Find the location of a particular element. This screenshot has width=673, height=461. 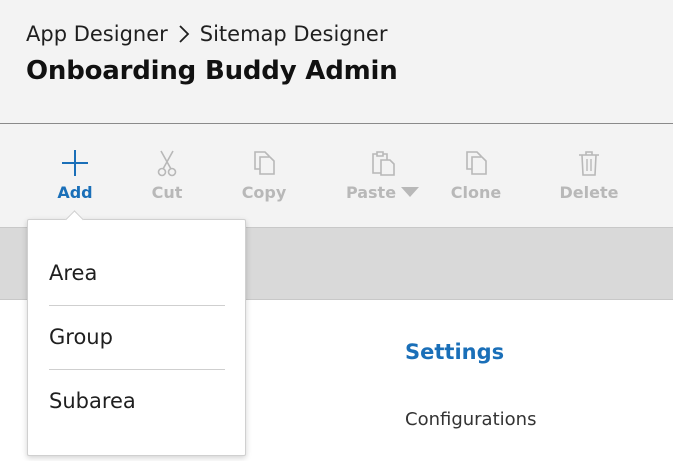

delete-button: Delete is located at coordinates (589, 174).